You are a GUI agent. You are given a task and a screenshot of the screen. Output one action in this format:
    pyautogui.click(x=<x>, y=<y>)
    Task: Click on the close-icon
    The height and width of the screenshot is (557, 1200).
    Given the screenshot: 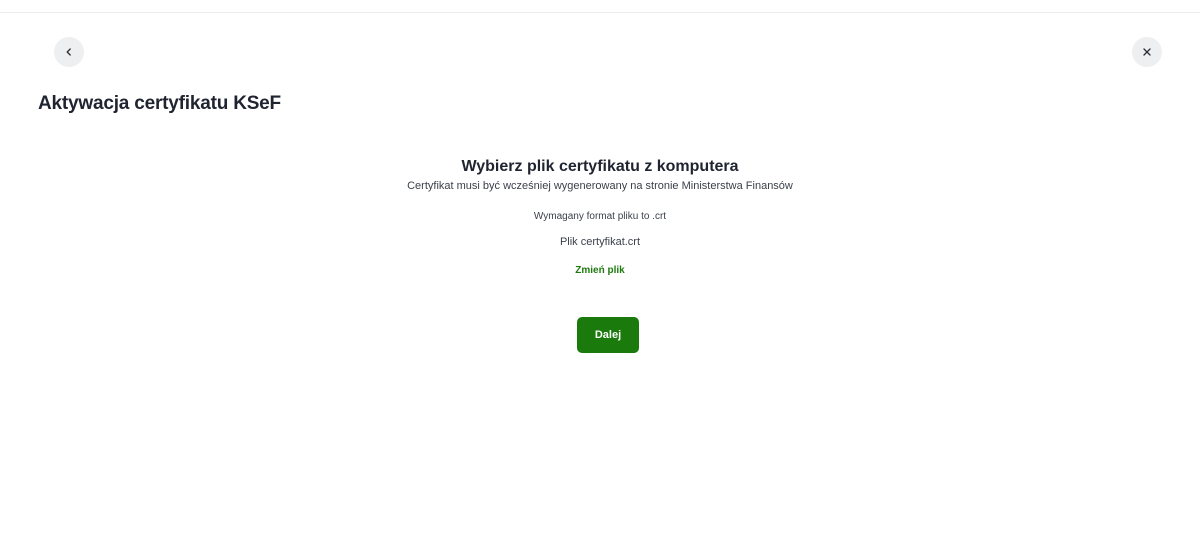 What is the action you would take?
    pyautogui.click(x=1147, y=52)
    